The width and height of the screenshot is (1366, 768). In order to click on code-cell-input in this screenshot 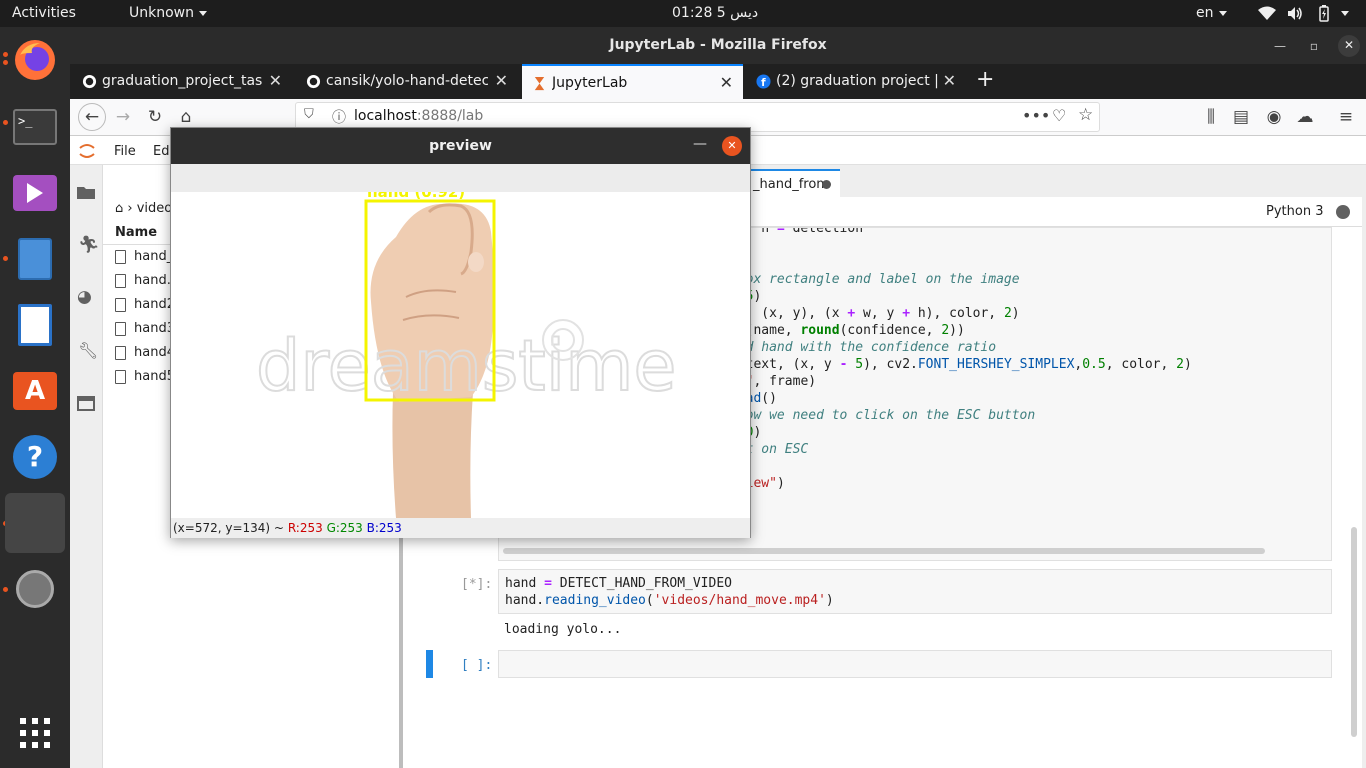, I will do `click(915, 664)`.